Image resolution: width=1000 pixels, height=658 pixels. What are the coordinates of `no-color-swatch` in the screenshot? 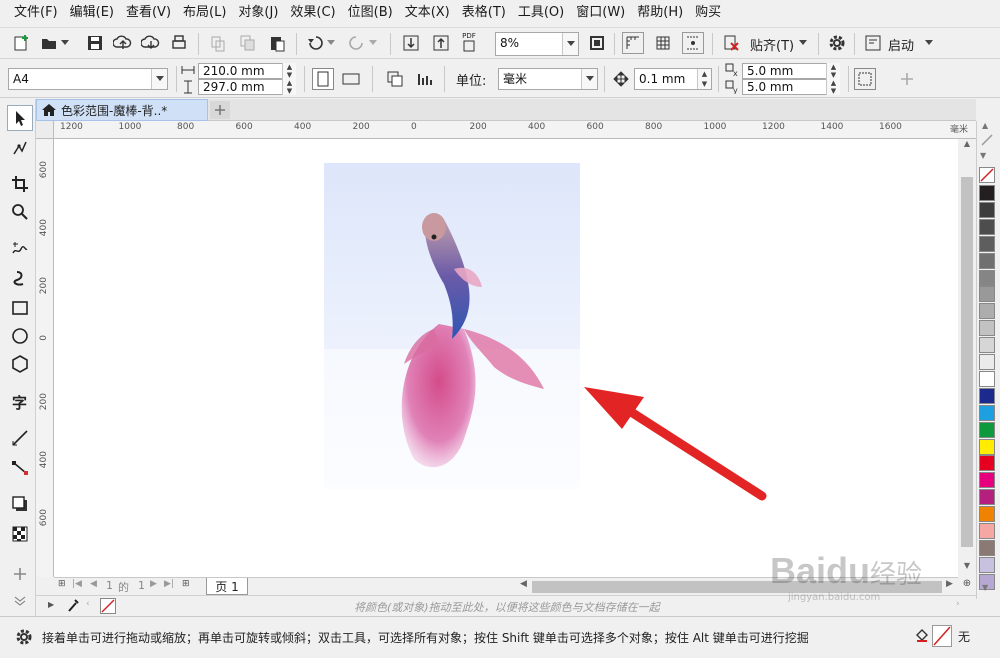 It's located at (987, 175).